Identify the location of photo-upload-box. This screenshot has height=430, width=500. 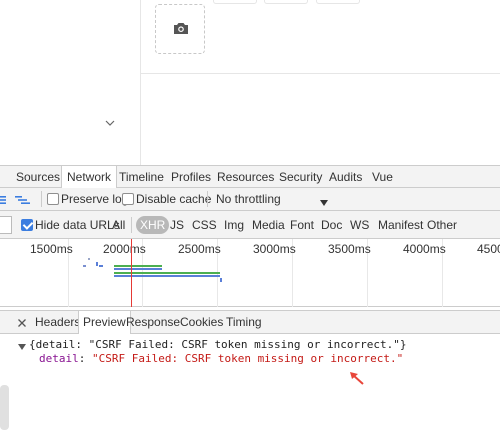
(180, 29).